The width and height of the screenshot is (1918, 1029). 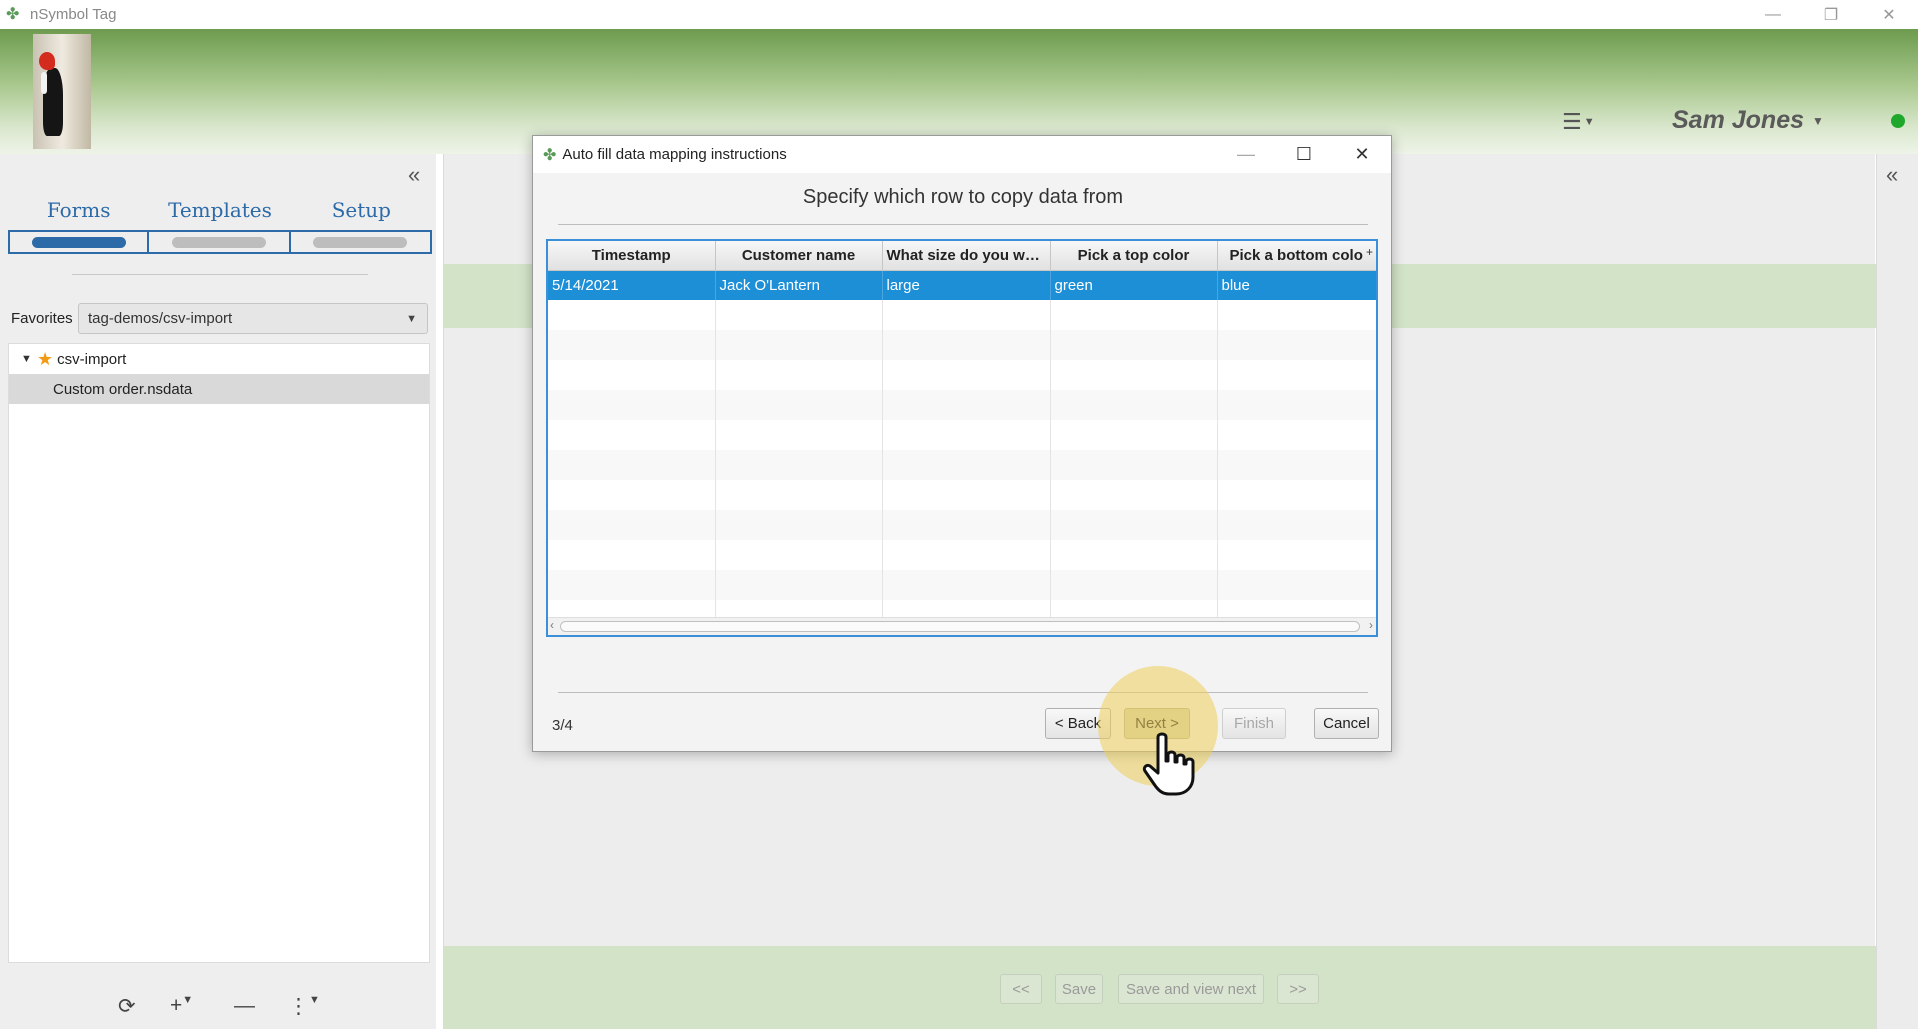 What do you see at coordinates (1892, 175) in the screenshot?
I see `expand-right-panel-icon: «` at bounding box center [1892, 175].